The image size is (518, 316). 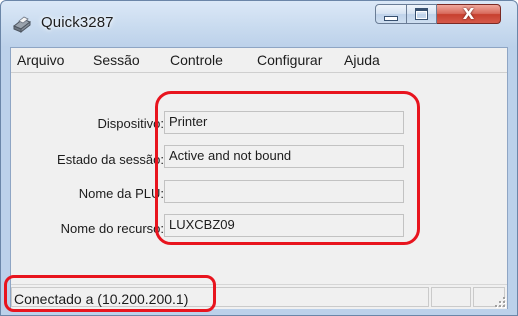 I want to click on printer-icon, so click(x=22, y=25).